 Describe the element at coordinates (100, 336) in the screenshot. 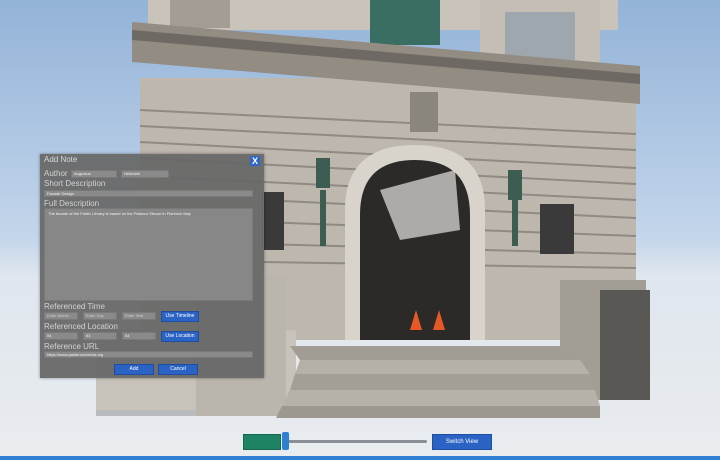

I see `location-y-field: 63` at that location.